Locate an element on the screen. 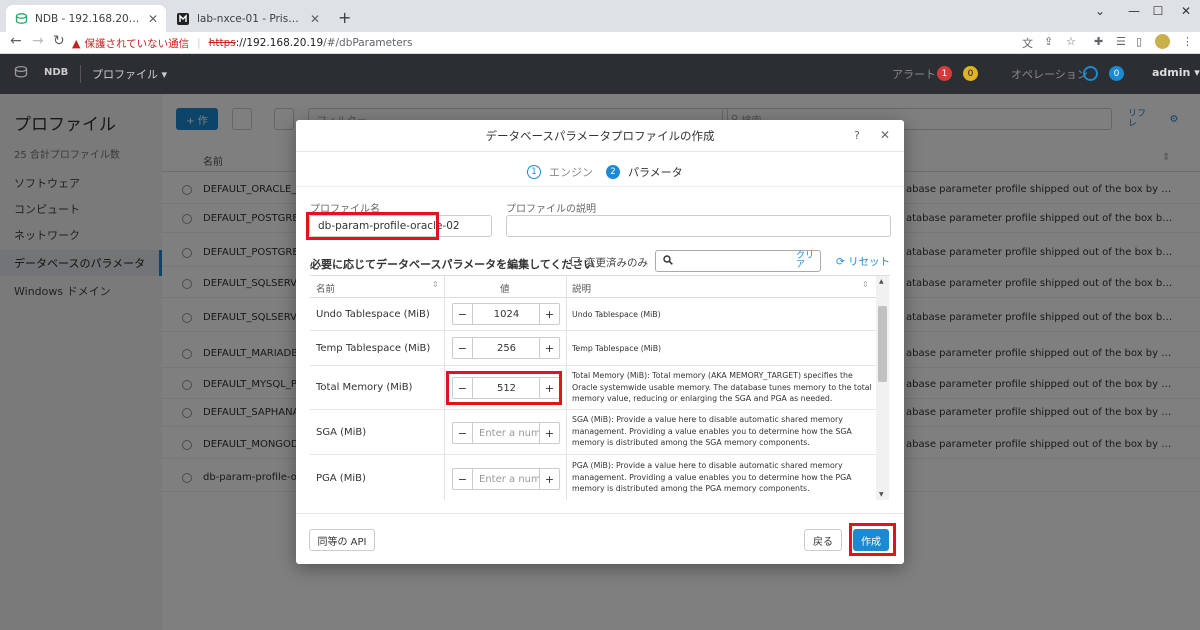 The width and height of the screenshot is (1200, 630). value-column-header: 値 is located at coordinates (505, 288).